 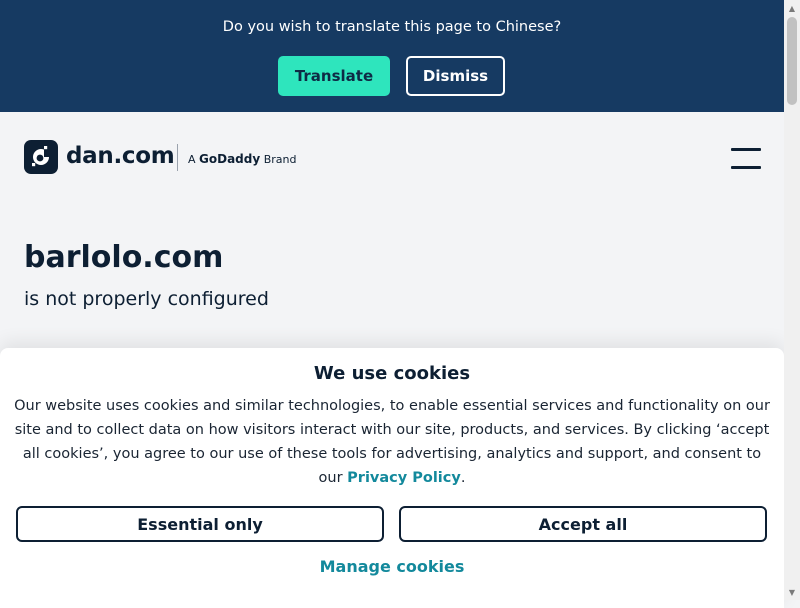 I want to click on hamburger-icon, so click(x=746, y=159).